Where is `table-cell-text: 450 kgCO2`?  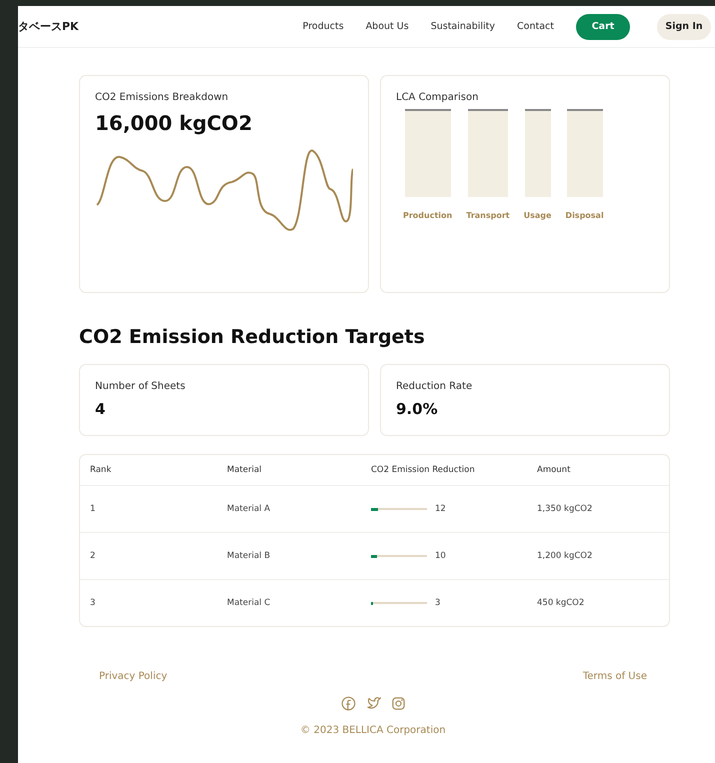 table-cell-text: 450 kgCO2 is located at coordinates (561, 603).